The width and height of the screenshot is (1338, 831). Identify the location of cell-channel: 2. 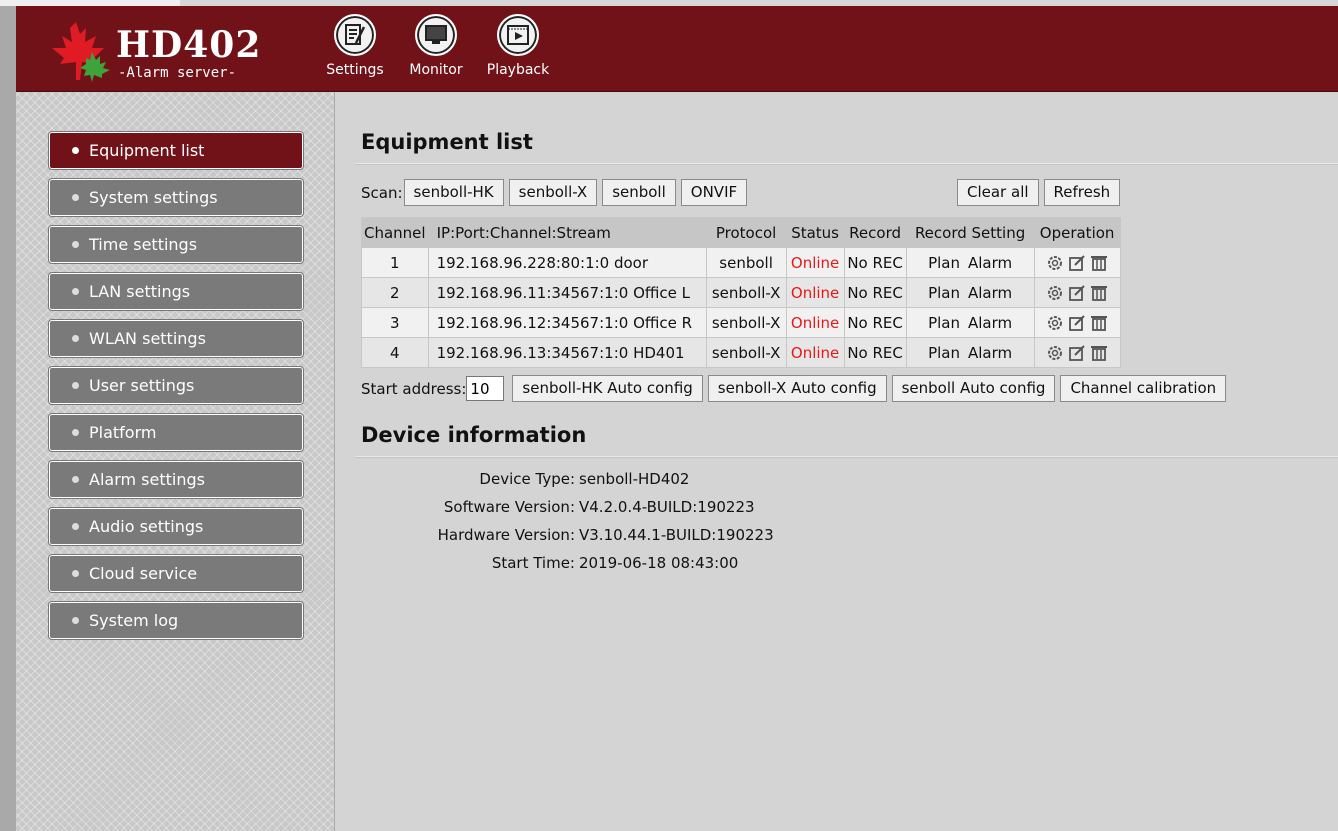
(395, 292).